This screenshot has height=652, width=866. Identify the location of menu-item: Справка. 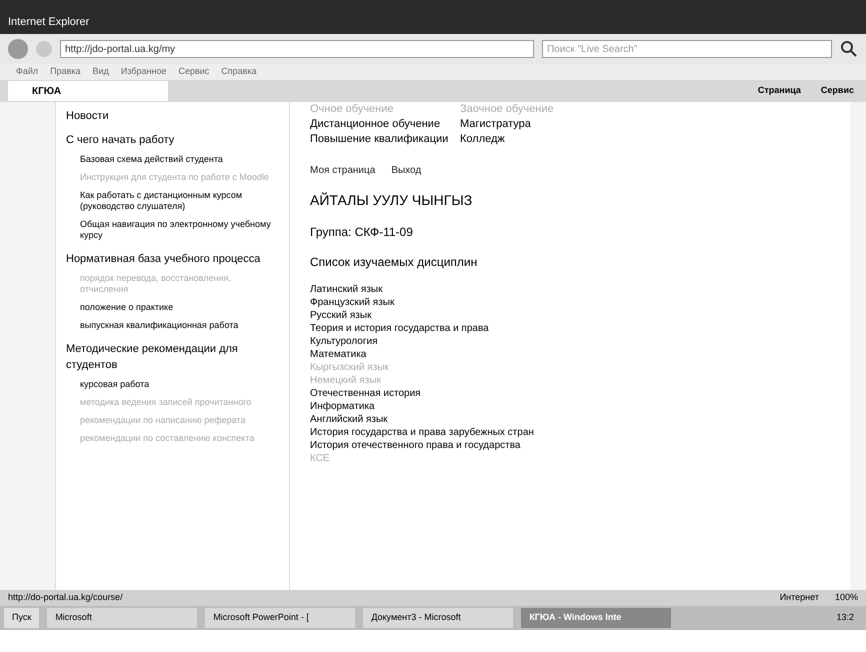
(239, 72).